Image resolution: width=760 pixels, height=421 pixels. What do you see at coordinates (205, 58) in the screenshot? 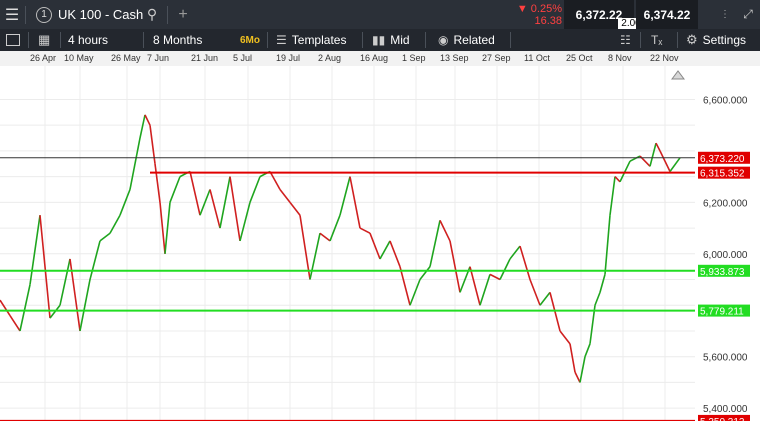
I see `date-tick-label: 21 Jun` at bounding box center [205, 58].